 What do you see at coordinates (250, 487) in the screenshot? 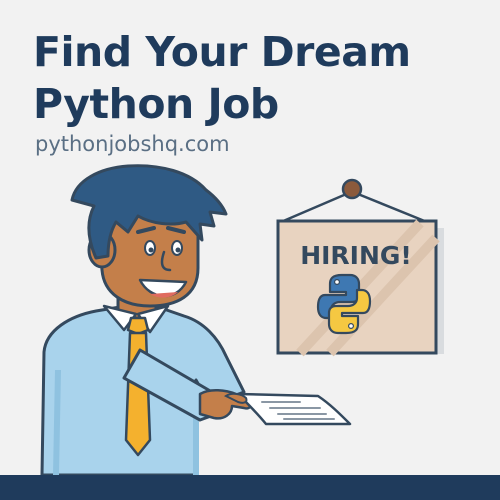
I see `footer-bar` at bounding box center [250, 487].